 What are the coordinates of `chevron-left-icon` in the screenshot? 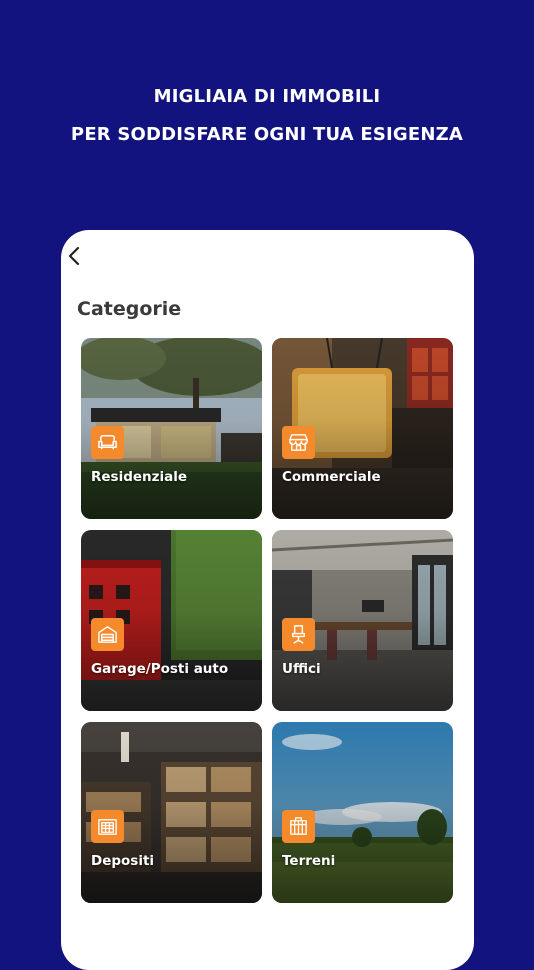 It's located at (74, 256).